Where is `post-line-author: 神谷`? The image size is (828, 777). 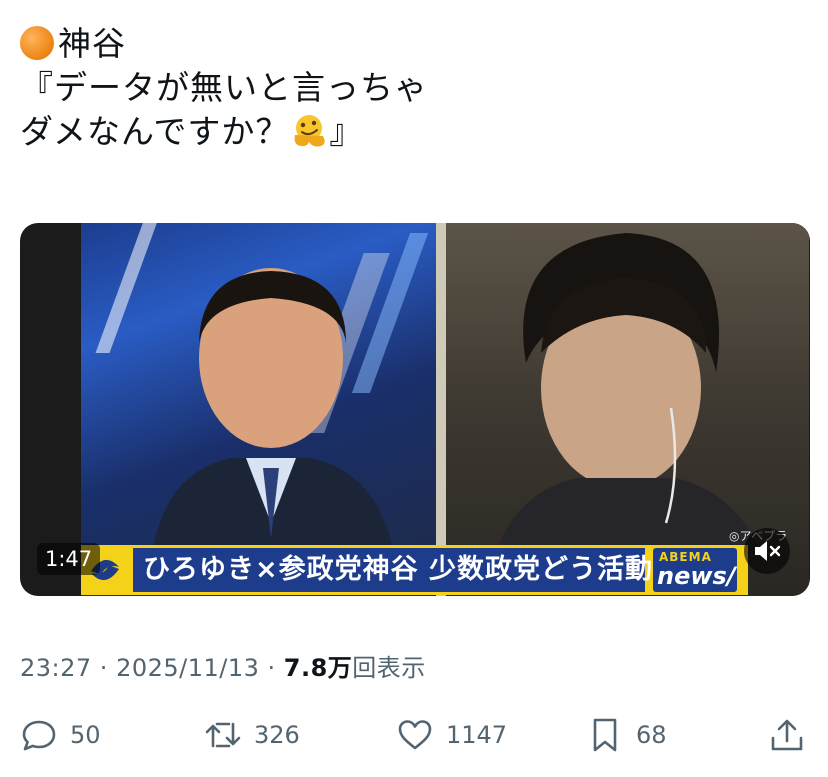 post-line-author: 神谷 is located at coordinates (410, 44).